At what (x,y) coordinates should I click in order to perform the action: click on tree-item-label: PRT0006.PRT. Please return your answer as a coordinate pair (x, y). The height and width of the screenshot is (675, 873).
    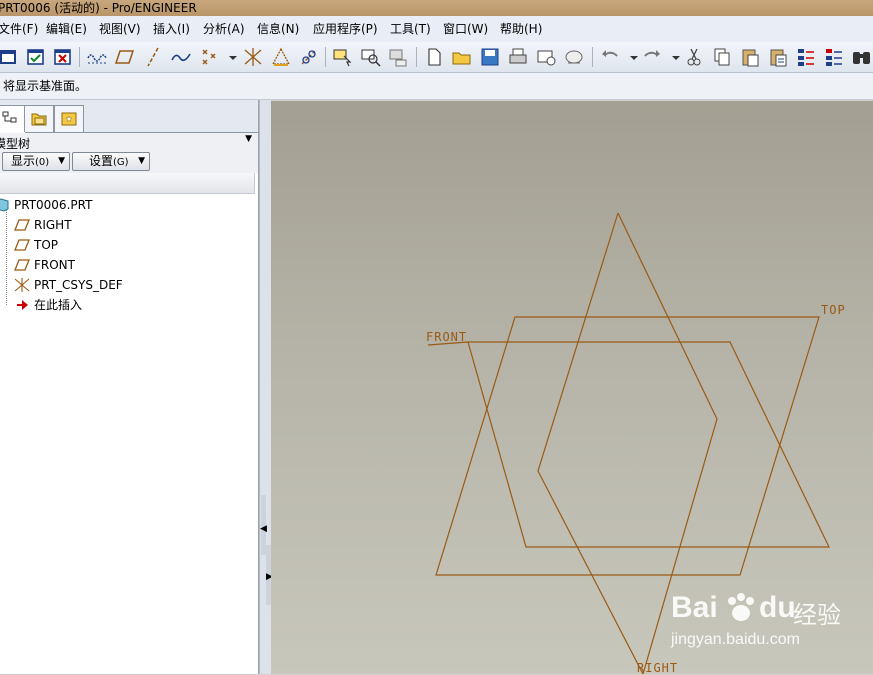
    Looking at the image, I should click on (53, 205).